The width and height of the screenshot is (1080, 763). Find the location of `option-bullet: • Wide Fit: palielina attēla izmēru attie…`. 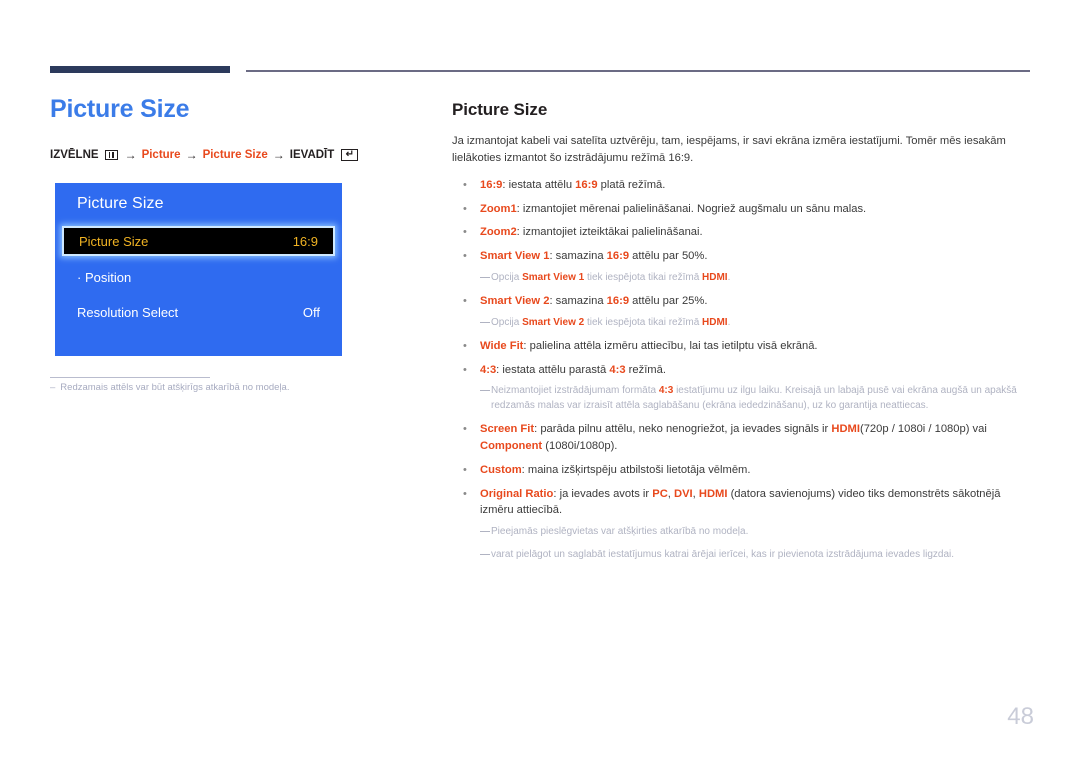

option-bullet: • Wide Fit: palielina attēla izmēru attie… is located at coordinates (743, 346).